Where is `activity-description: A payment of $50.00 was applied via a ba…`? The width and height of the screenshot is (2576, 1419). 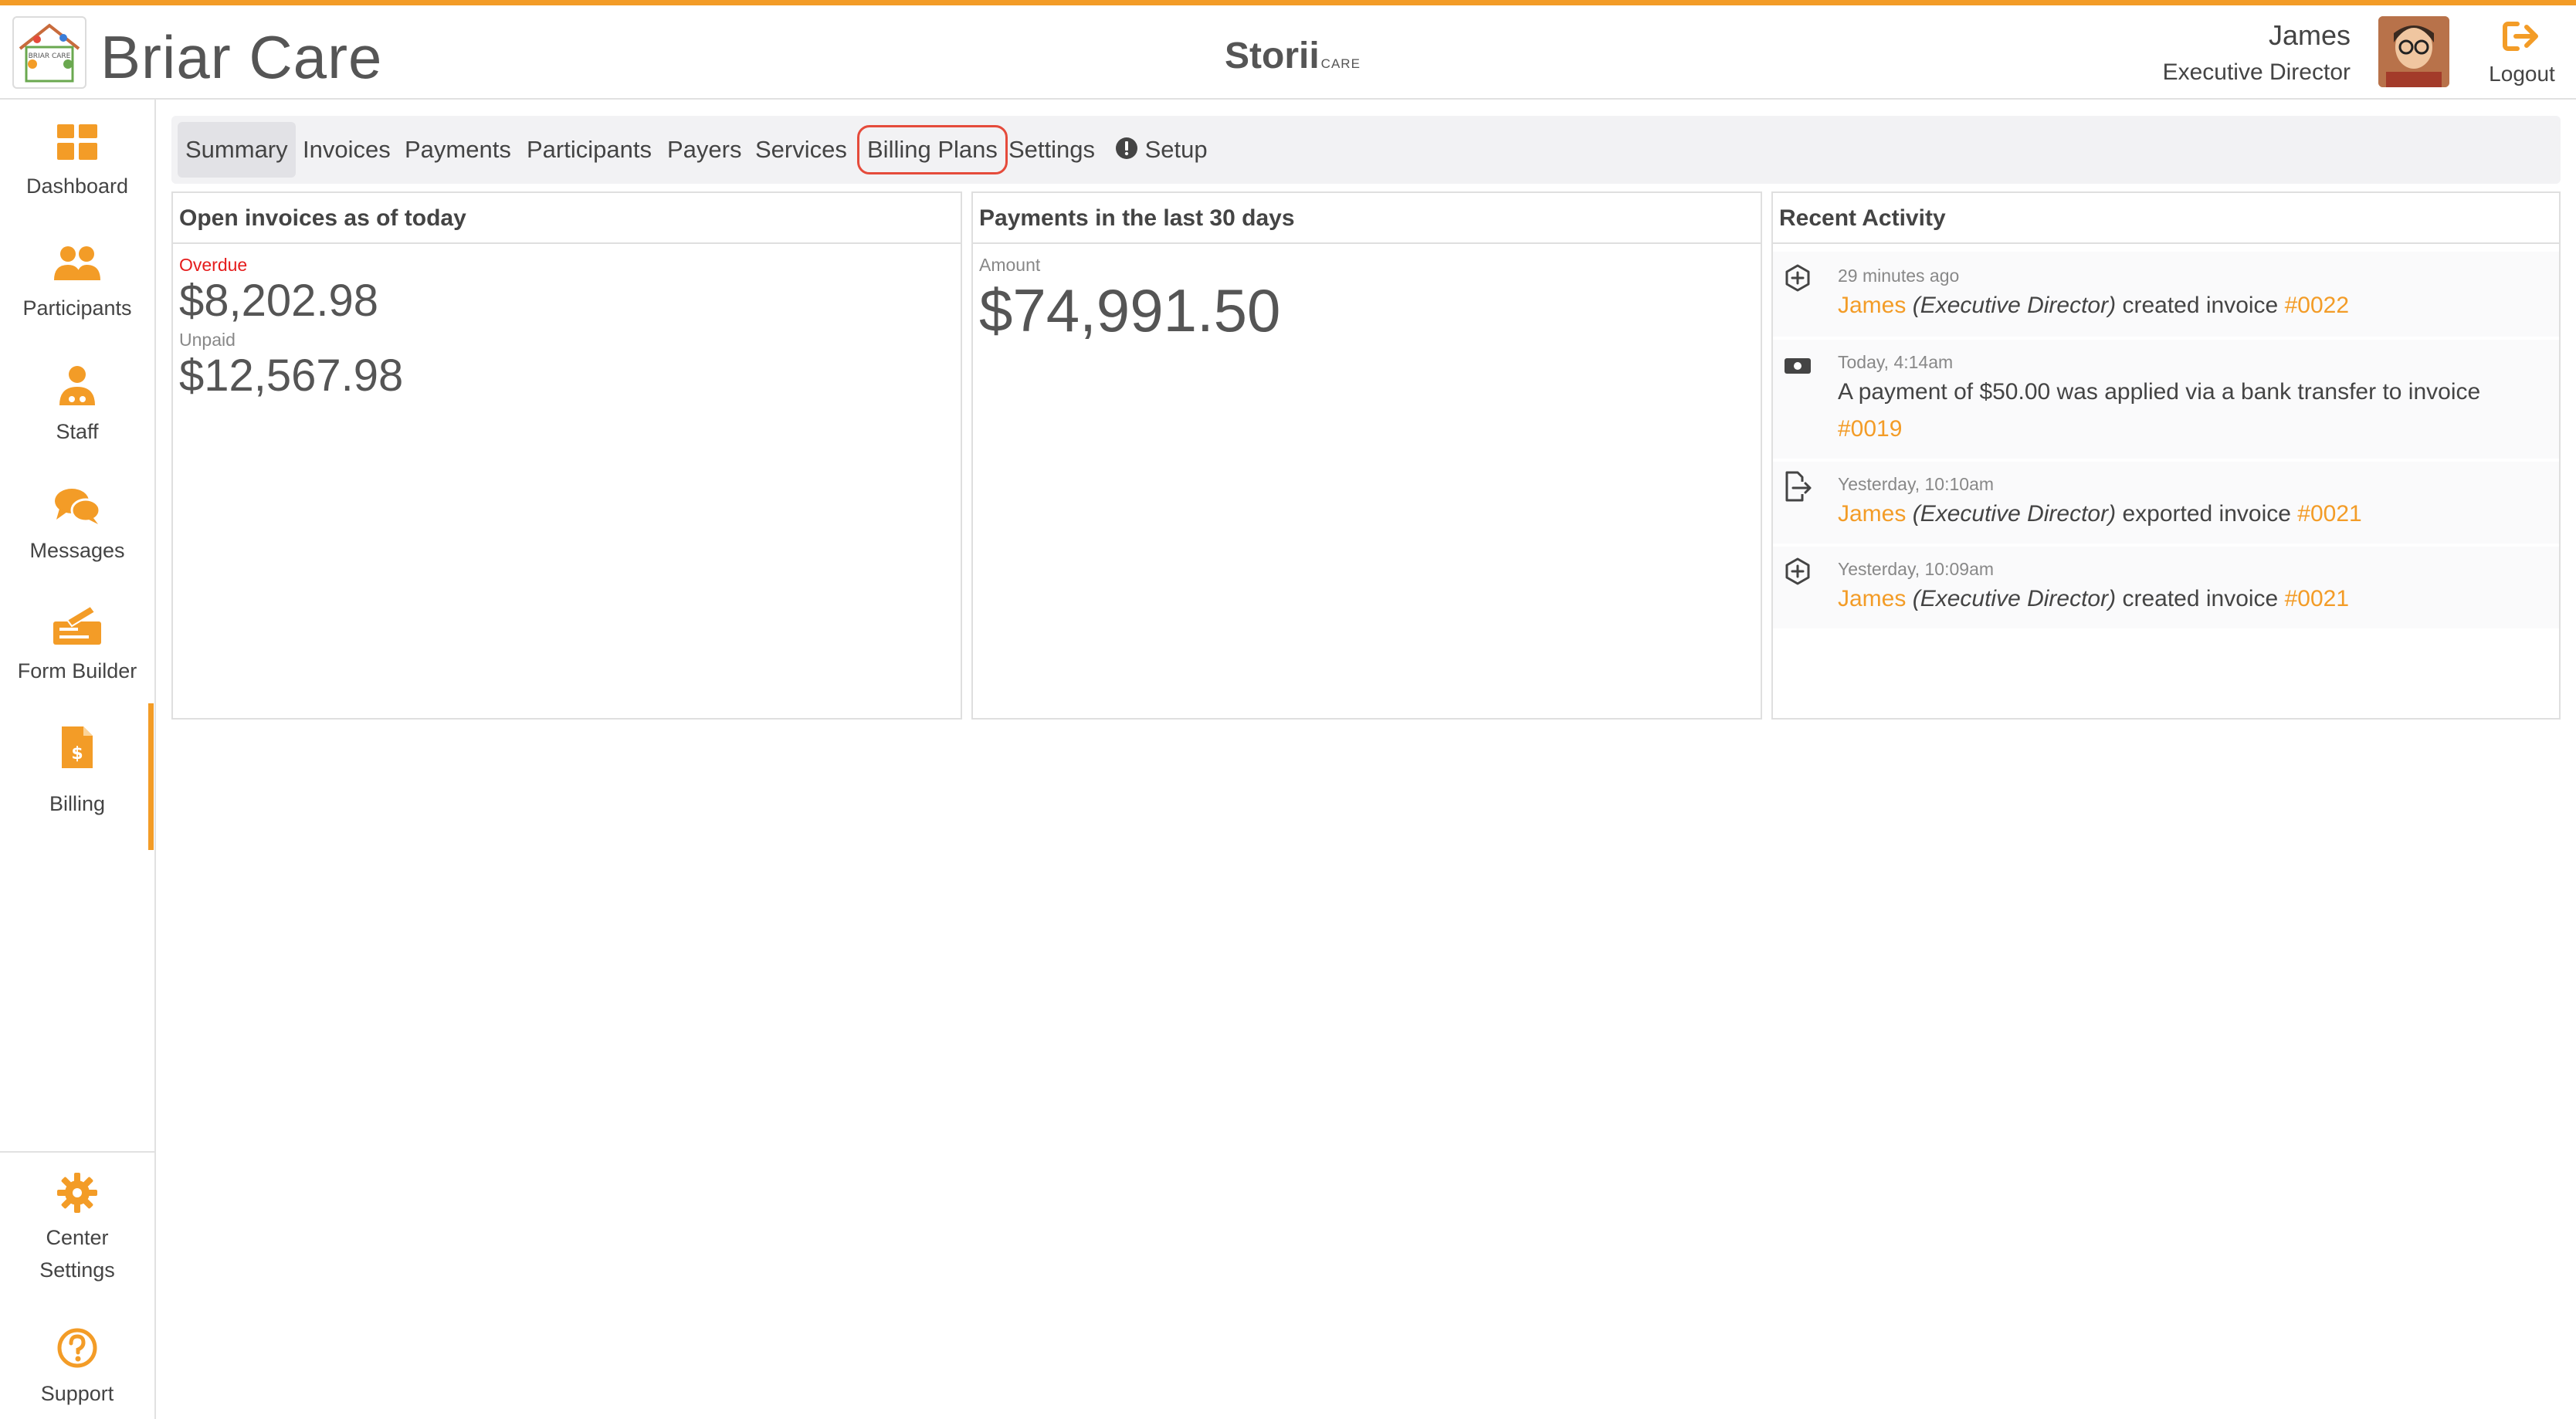 activity-description: A payment of $50.00 was applied via a ba… is located at coordinates (2159, 392).